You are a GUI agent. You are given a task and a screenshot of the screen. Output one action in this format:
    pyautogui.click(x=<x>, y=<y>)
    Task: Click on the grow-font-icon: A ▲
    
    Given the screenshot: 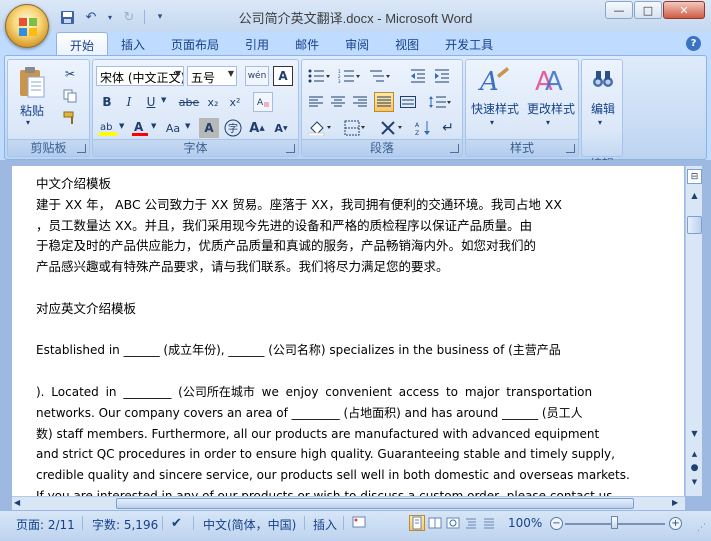 What is the action you would take?
    pyautogui.click(x=257, y=128)
    